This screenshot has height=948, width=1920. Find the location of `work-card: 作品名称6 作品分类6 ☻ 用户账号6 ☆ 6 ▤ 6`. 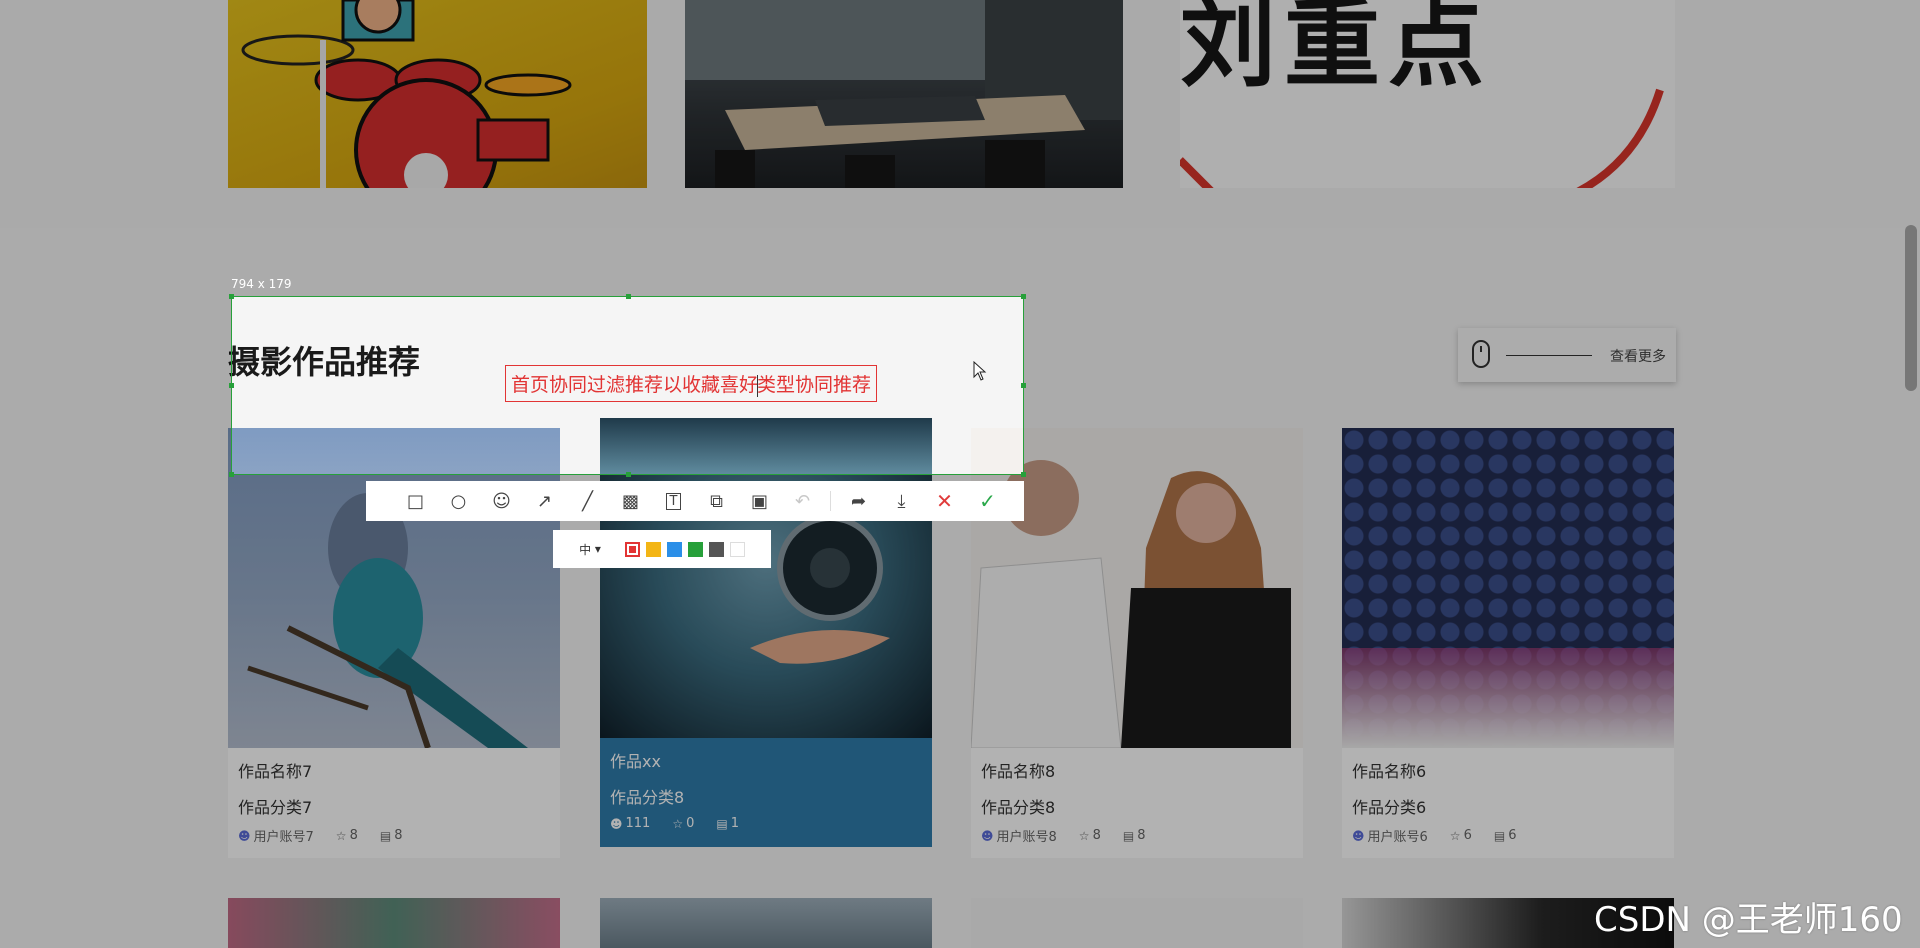

work-card: 作品名称6 作品分类6 ☻ 用户账号6 ☆ 6 ▤ 6 is located at coordinates (1508, 643).